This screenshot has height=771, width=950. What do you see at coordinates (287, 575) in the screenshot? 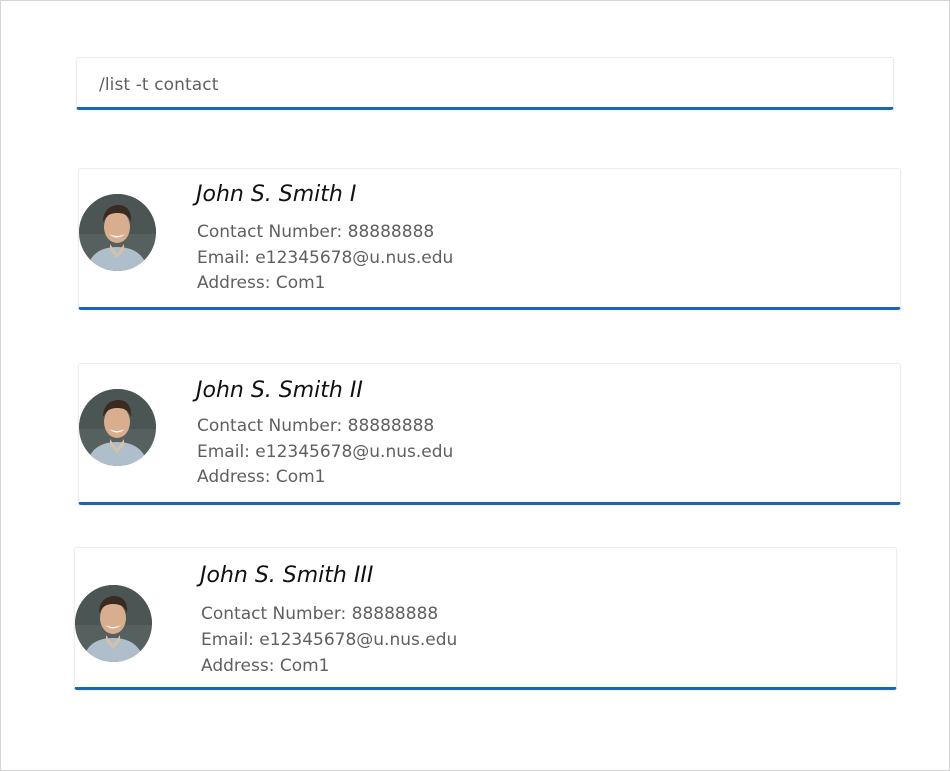
I see `contact-name: John S. Smith III` at bounding box center [287, 575].